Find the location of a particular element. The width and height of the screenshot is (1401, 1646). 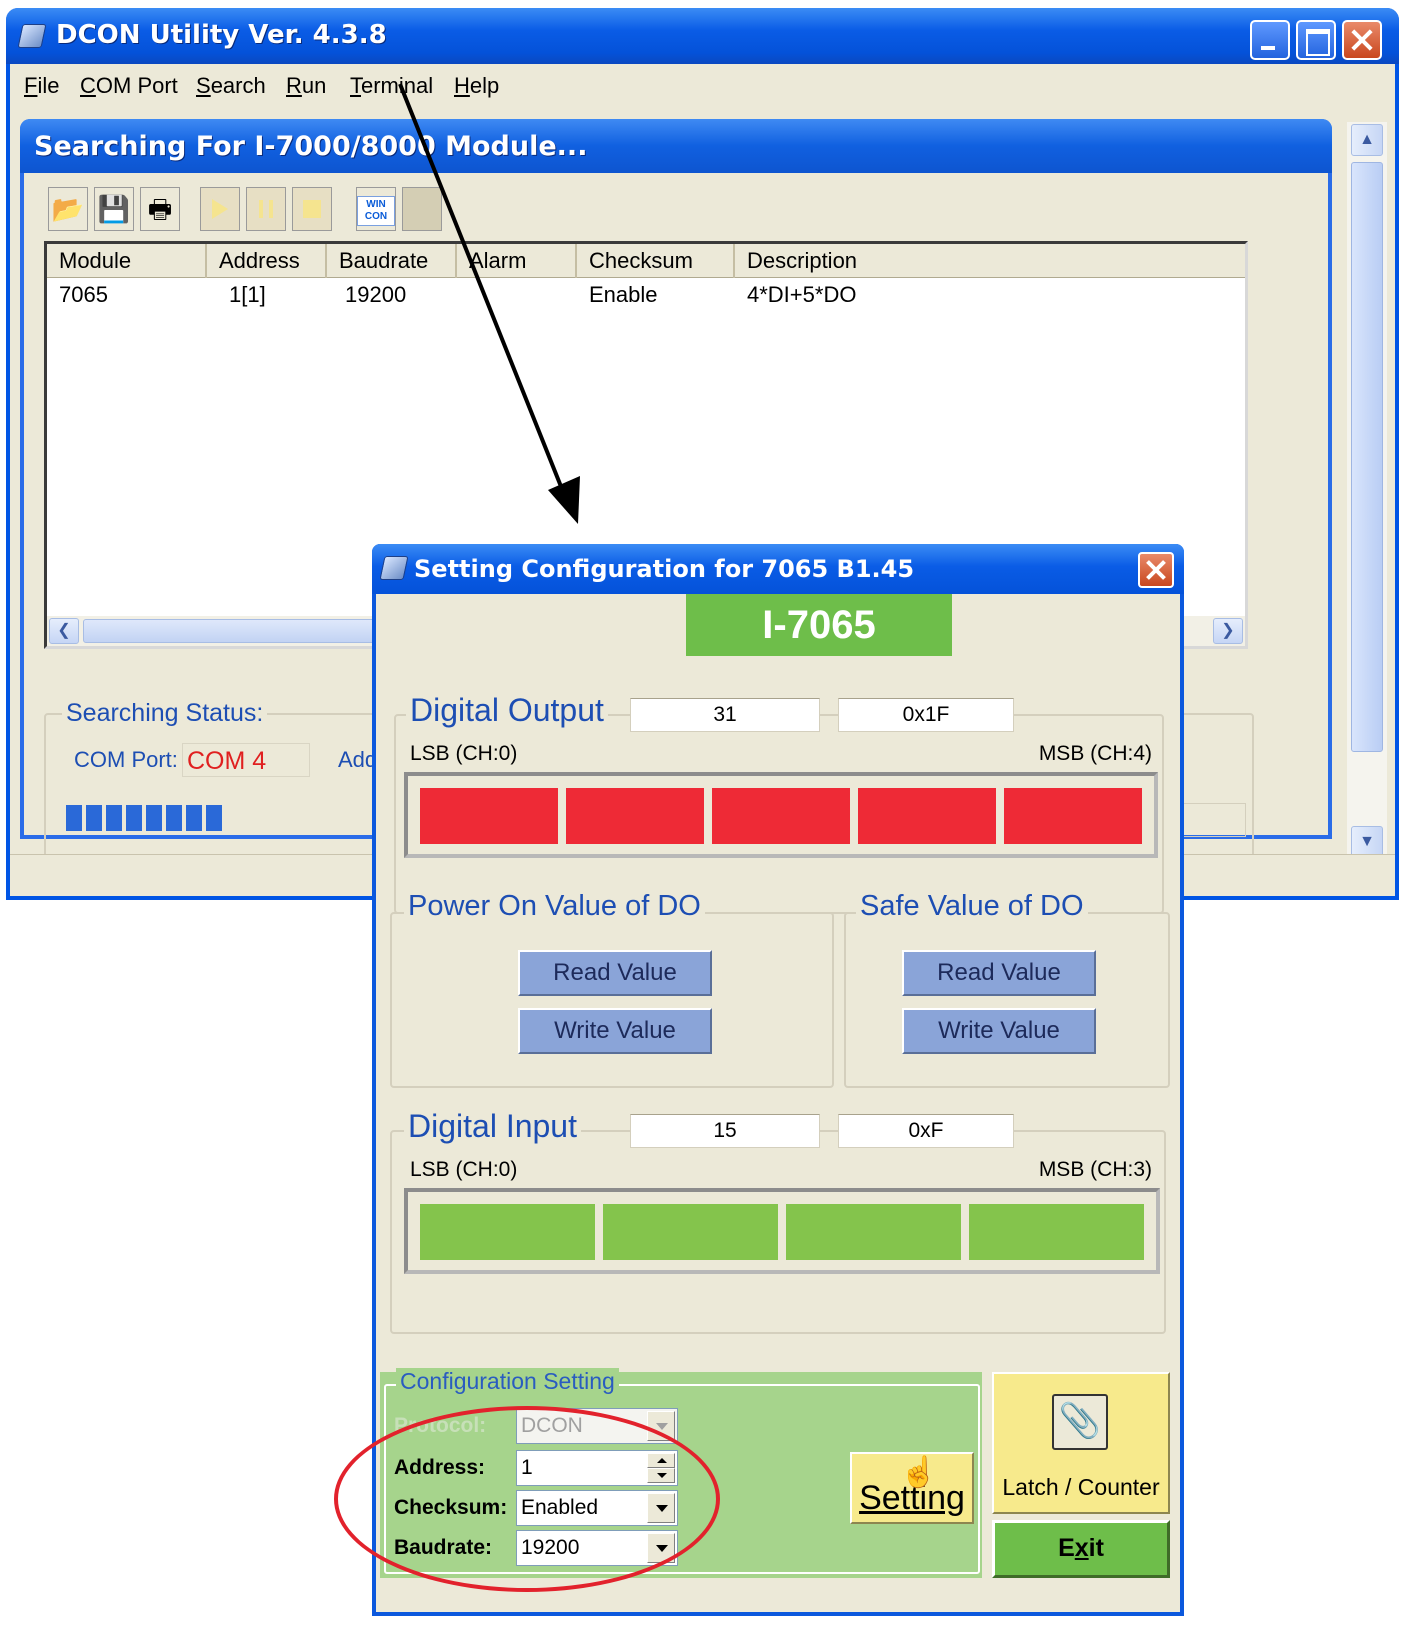

exit-button: Exit is located at coordinates (1081, 1549).